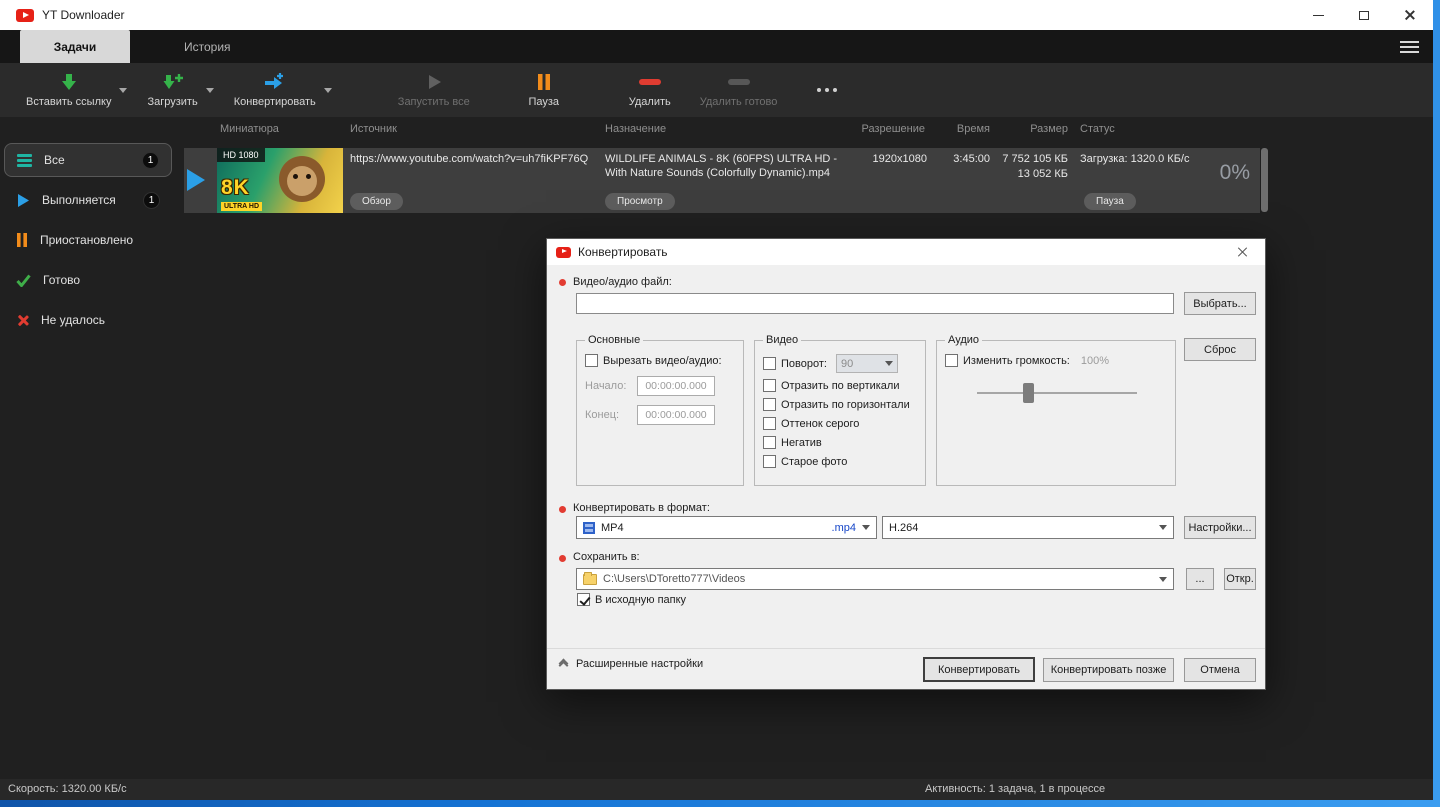 This screenshot has width=1440, height=807. I want to click on convert-dropdown-icon, so click(327, 90).